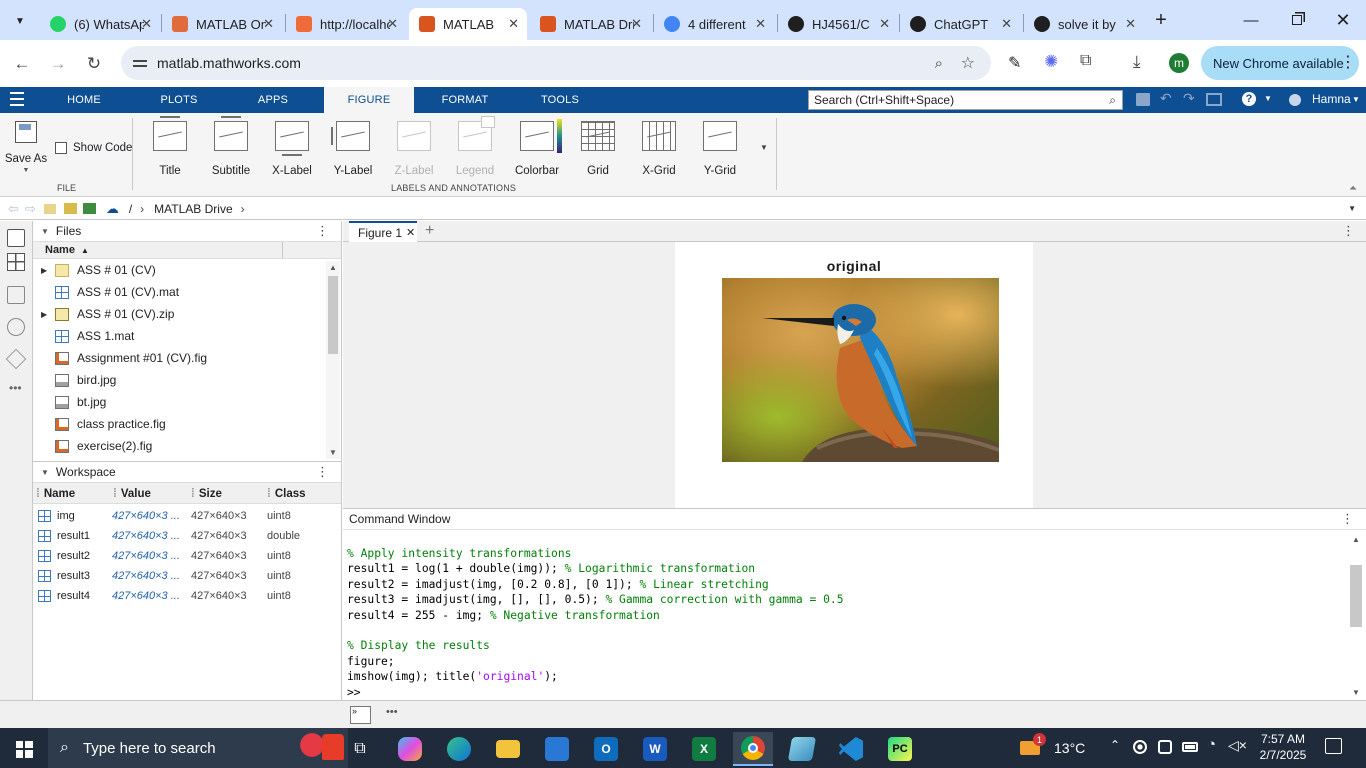 This screenshot has height=768, width=1366. What do you see at coordinates (187, 314) in the screenshot?
I see `file-row: ▶ ASS # 01 (CV).zip` at bounding box center [187, 314].